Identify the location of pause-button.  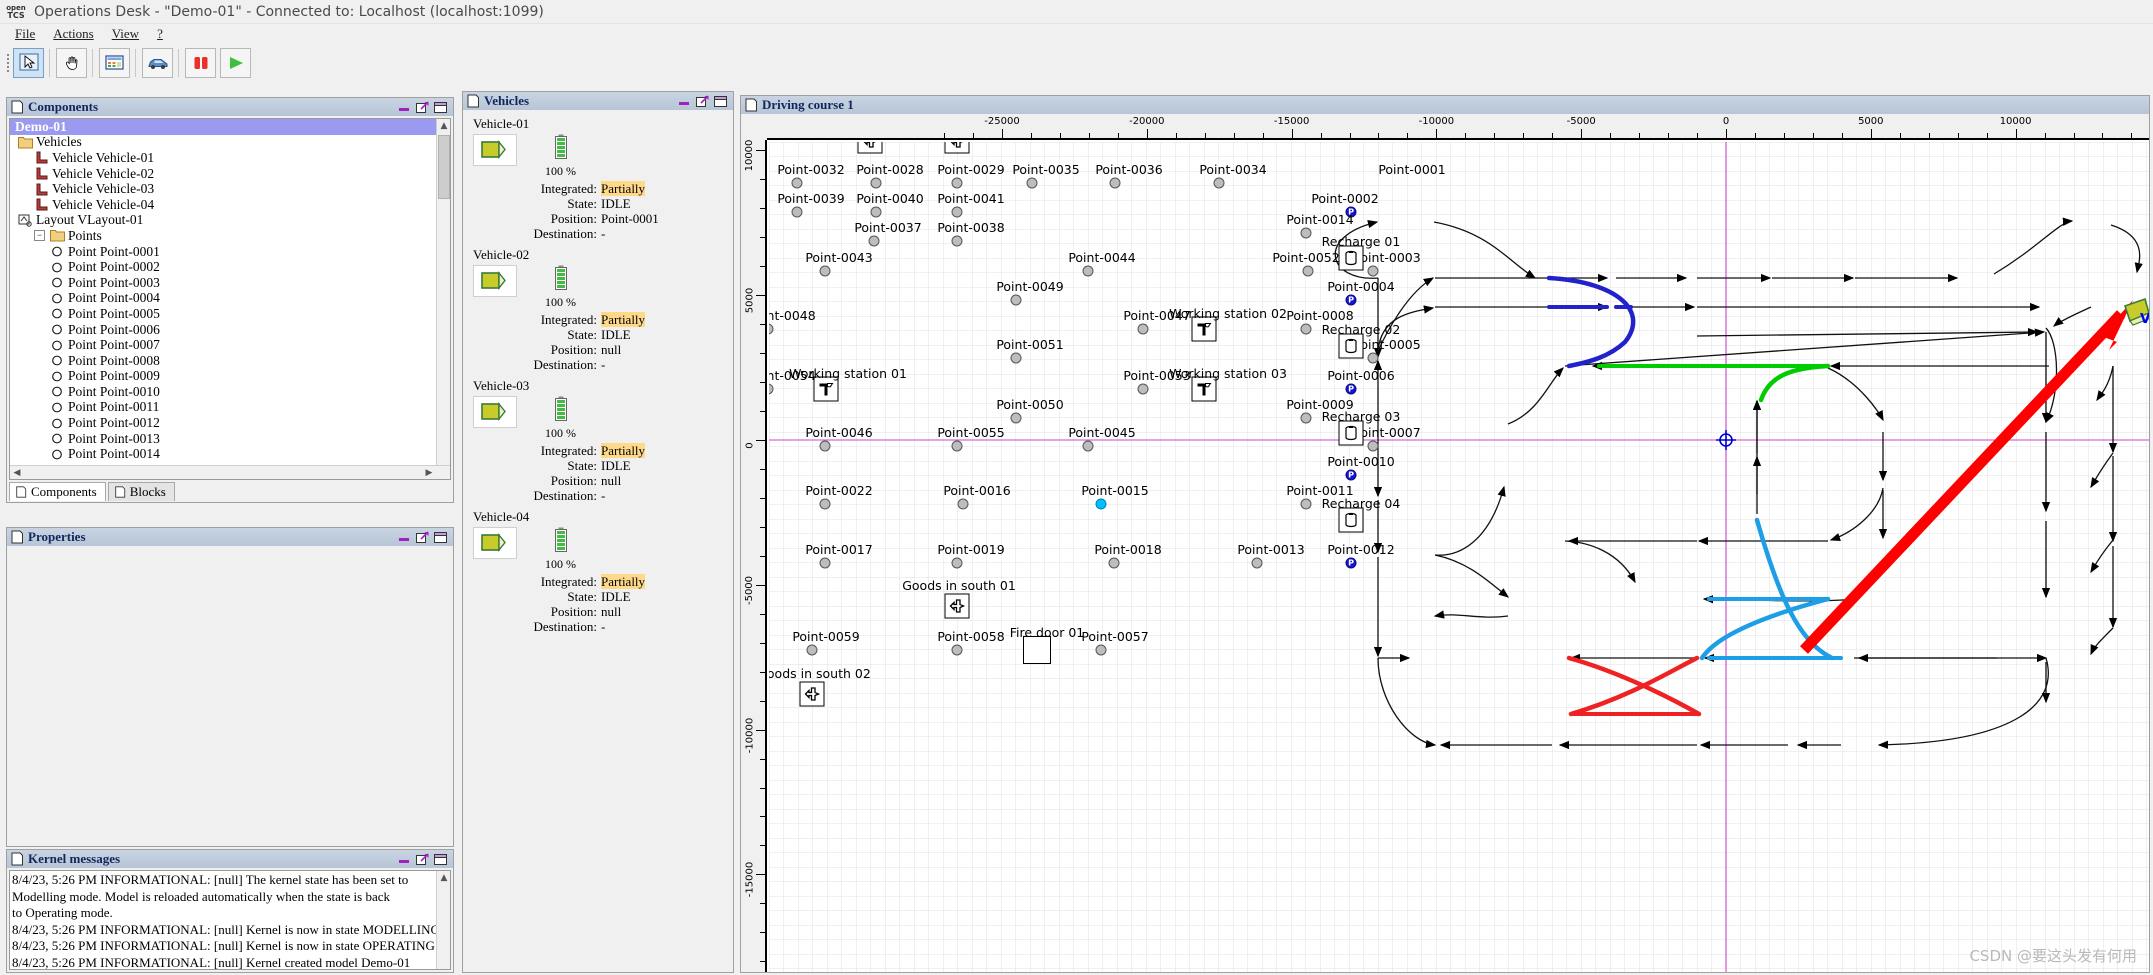
(200, 62).